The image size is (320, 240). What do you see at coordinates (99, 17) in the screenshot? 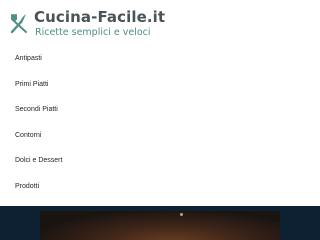
I see `site-title: Cucina-Facile.it` at bounding box center [99, 17].